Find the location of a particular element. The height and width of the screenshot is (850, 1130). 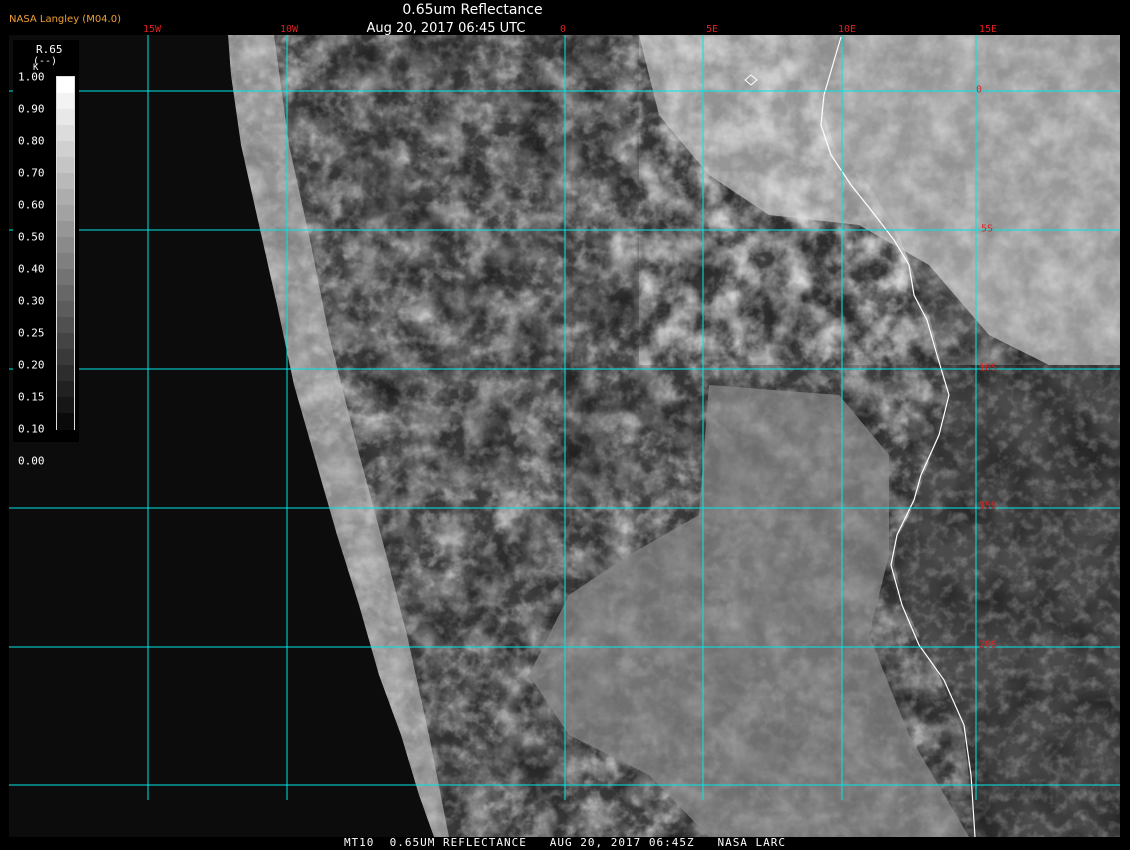

lon-label-10e: 10E is located at coordinates (847, 29).